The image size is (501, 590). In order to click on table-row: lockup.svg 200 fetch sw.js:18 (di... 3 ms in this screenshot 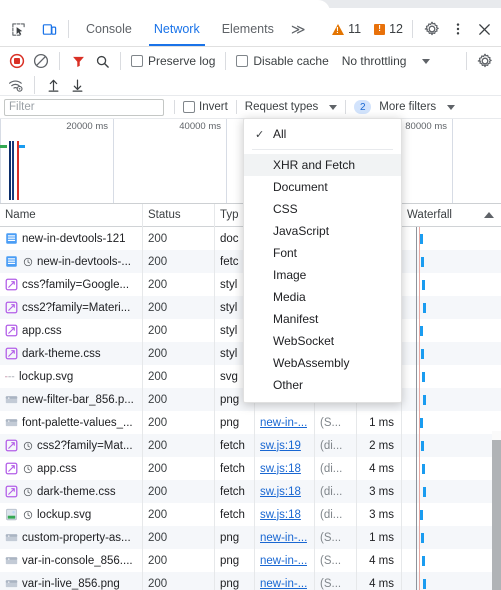, I will do `click(250, 514)`.